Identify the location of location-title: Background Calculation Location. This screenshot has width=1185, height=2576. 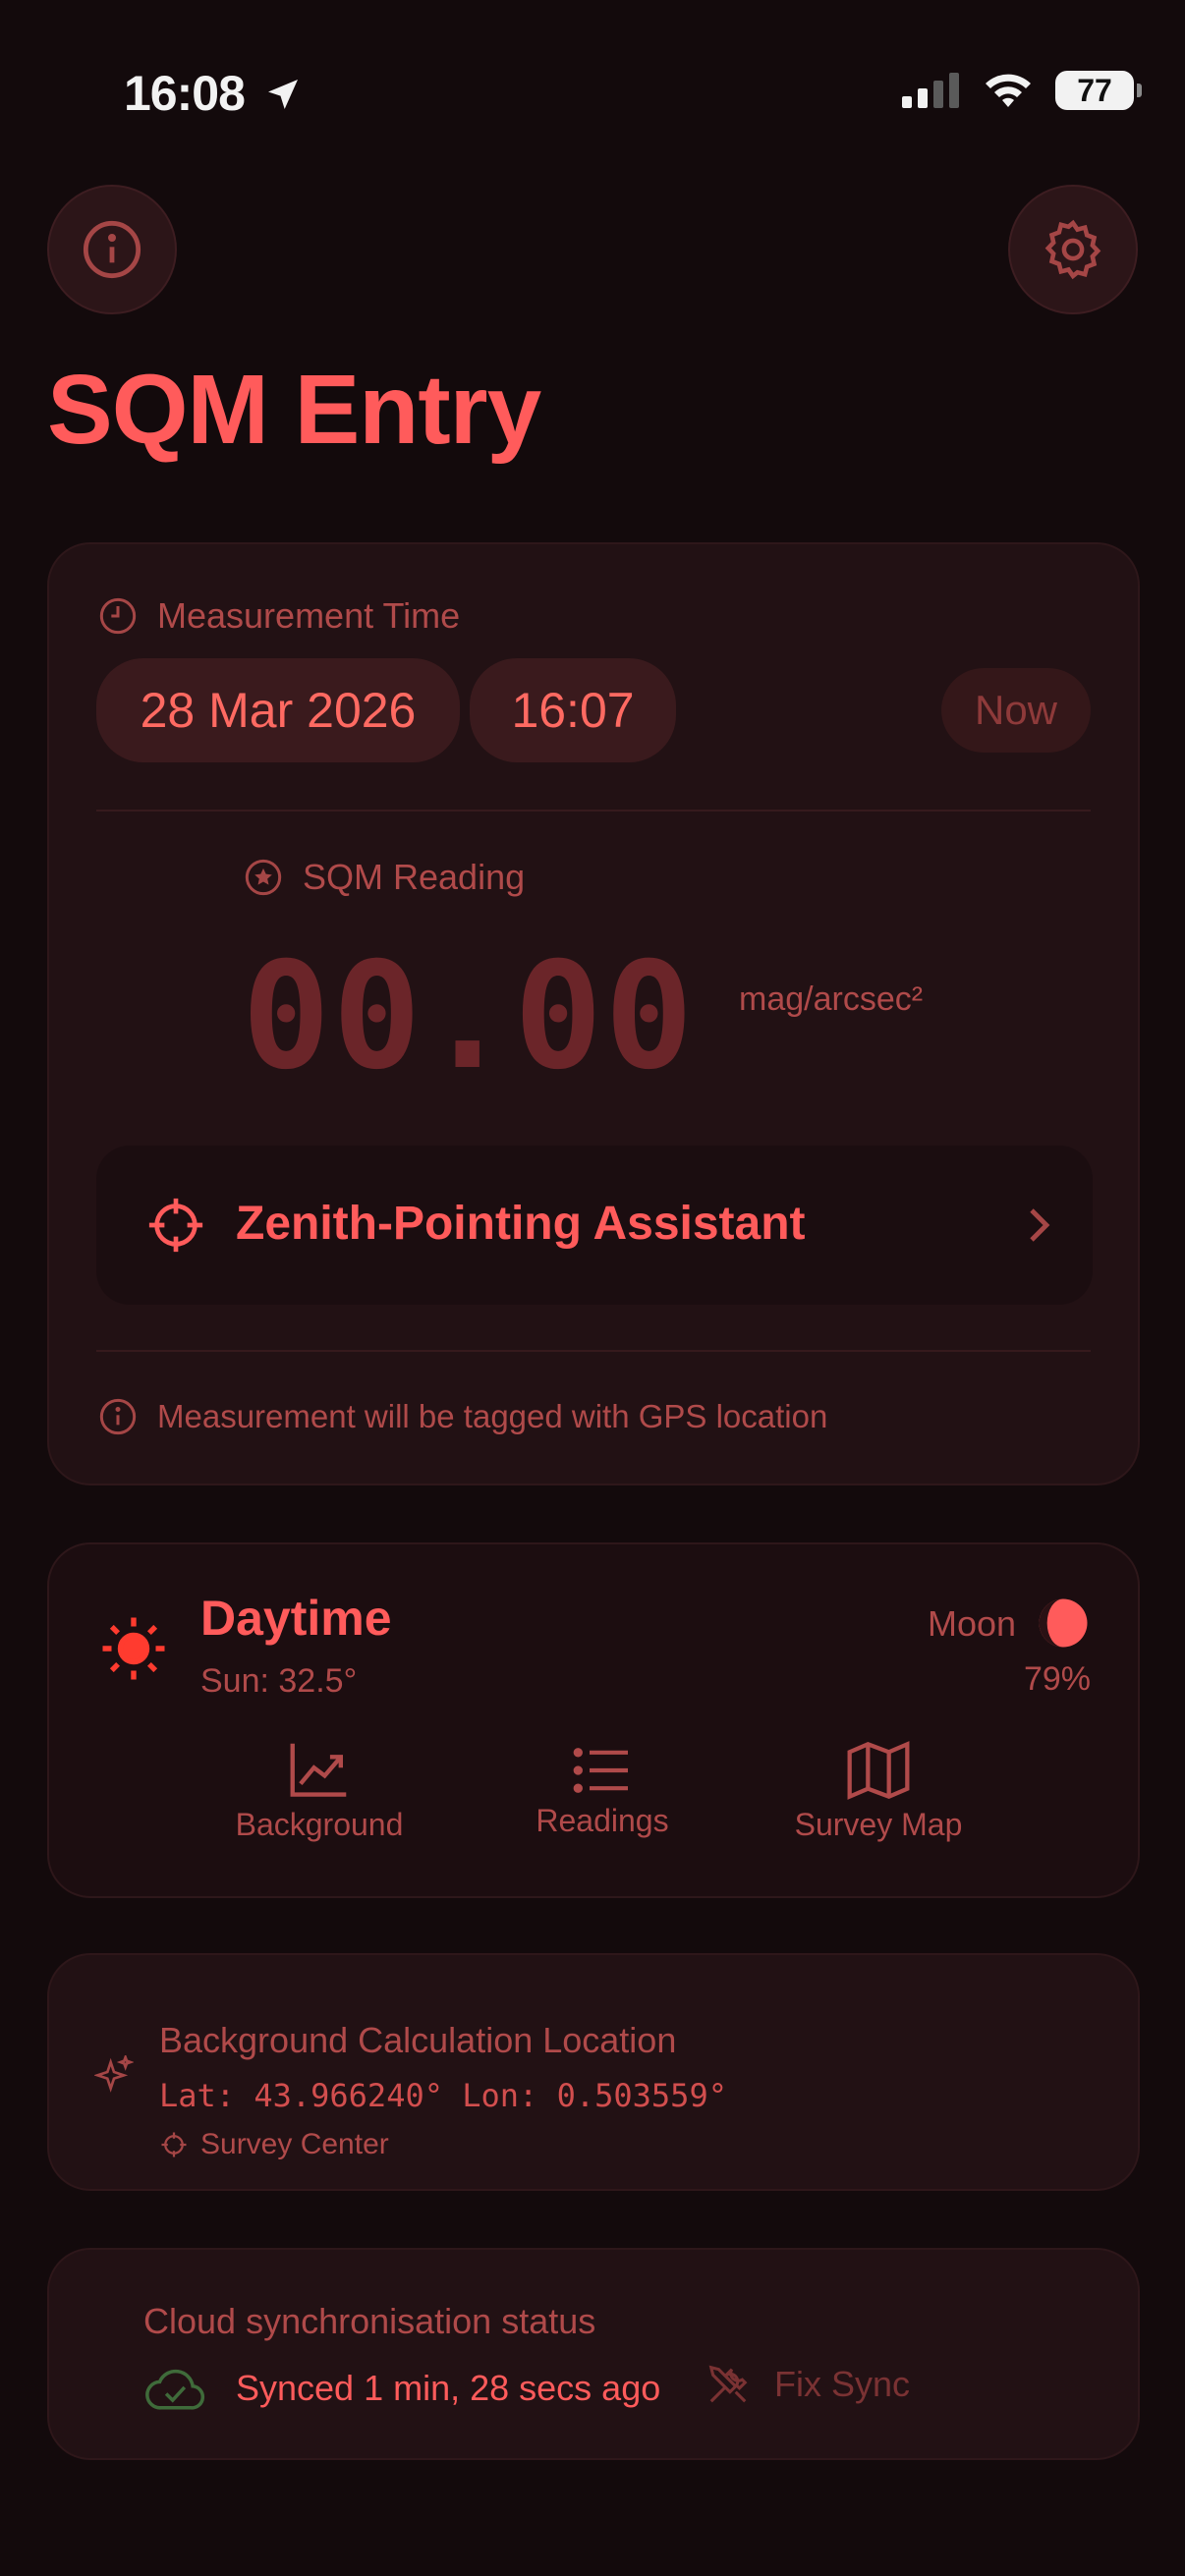
(418, 2040).